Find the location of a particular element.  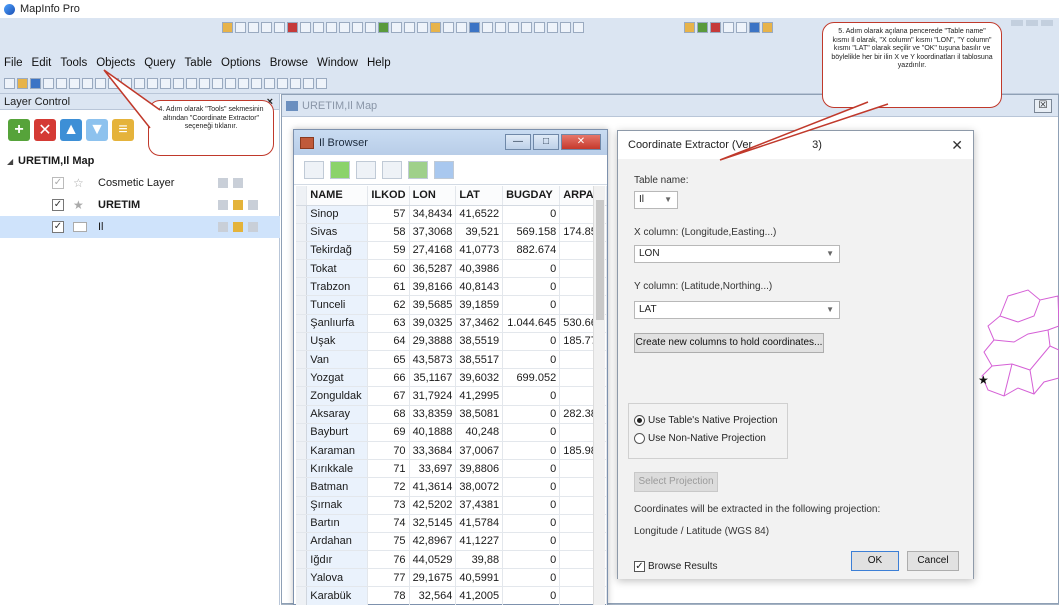

table-cell: Batman is located at coordinates (337, 487).